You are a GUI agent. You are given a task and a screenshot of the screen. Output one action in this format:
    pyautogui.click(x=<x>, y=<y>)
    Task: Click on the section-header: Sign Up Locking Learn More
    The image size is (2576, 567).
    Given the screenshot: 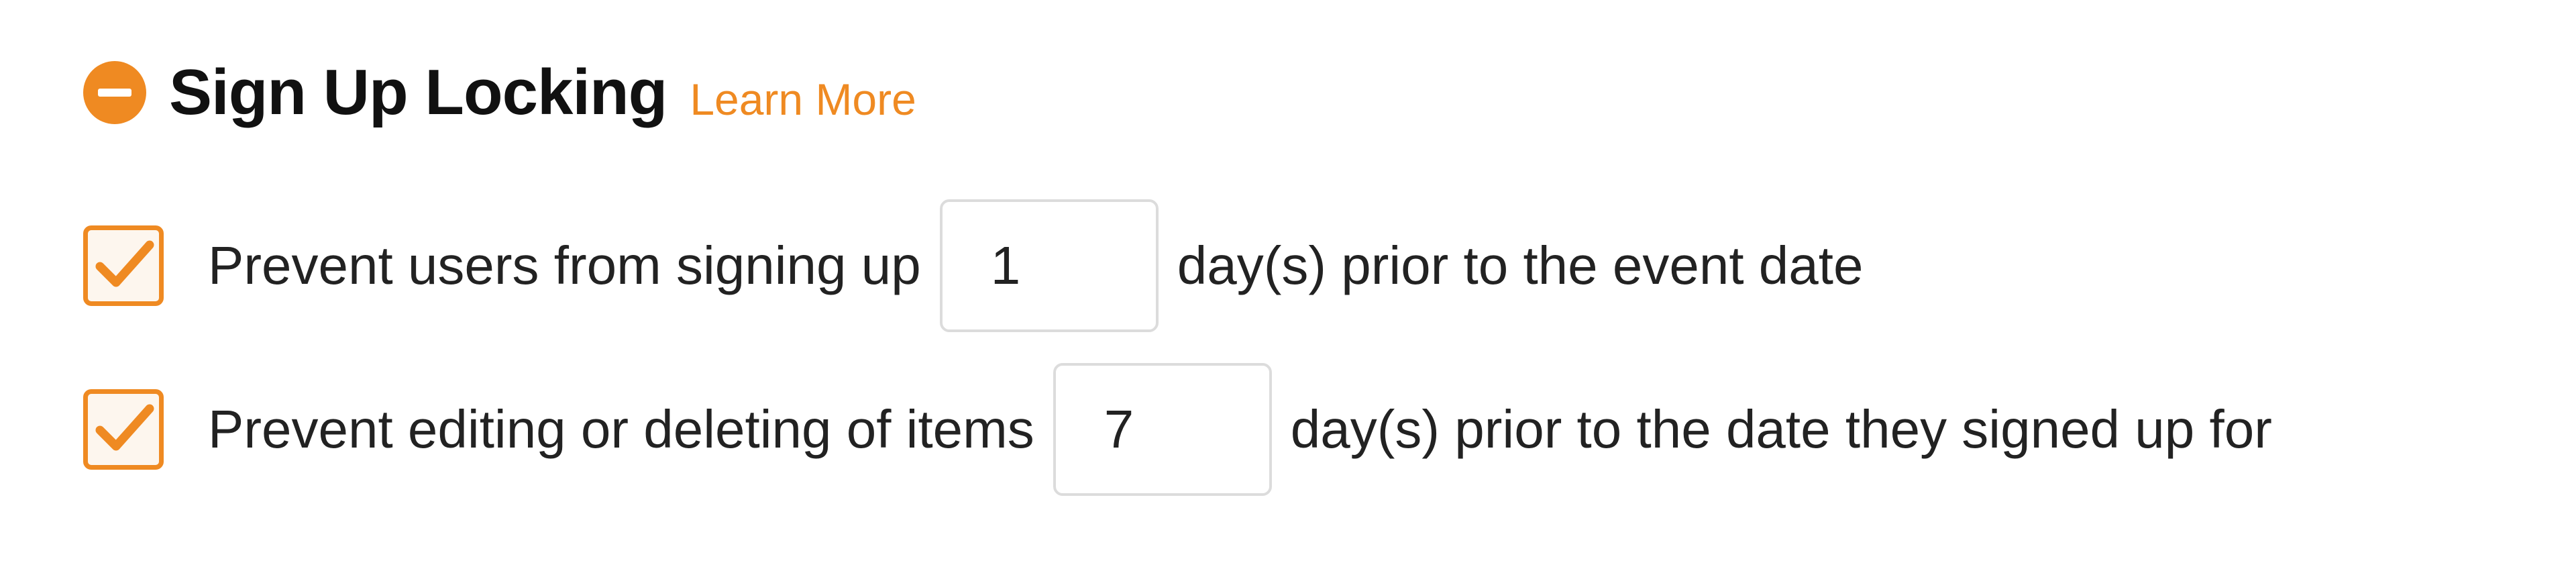 What is the action you would take?
    pyautogui.click(x=499, y=93)
    